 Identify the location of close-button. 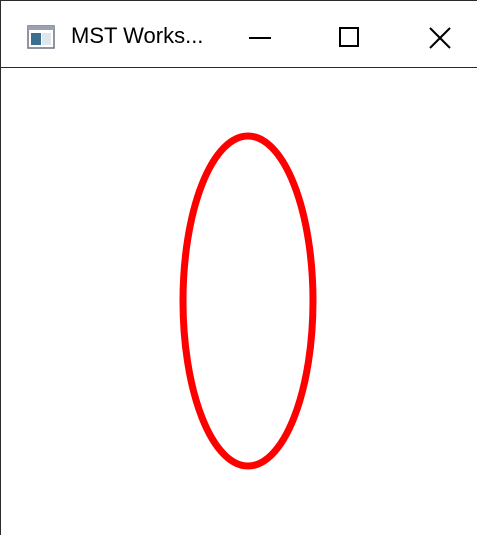
(436, 34).